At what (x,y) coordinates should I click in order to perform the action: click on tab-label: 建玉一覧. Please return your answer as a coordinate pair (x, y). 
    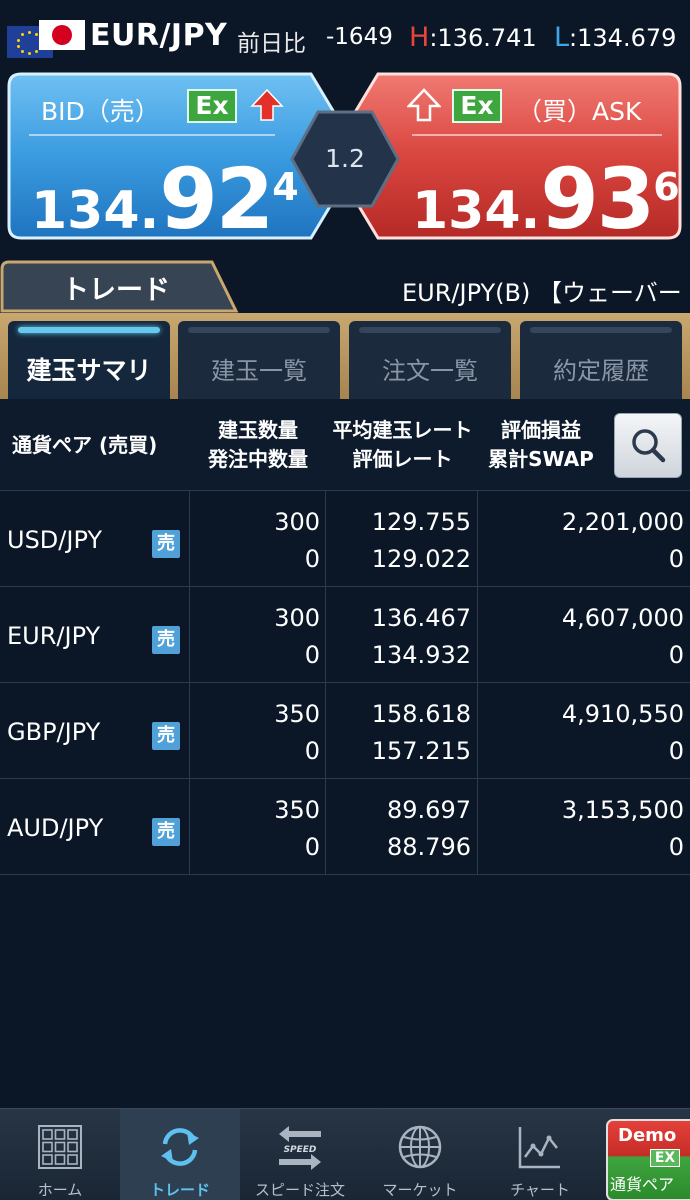
    Looking at the image, I should click on (259, 371).